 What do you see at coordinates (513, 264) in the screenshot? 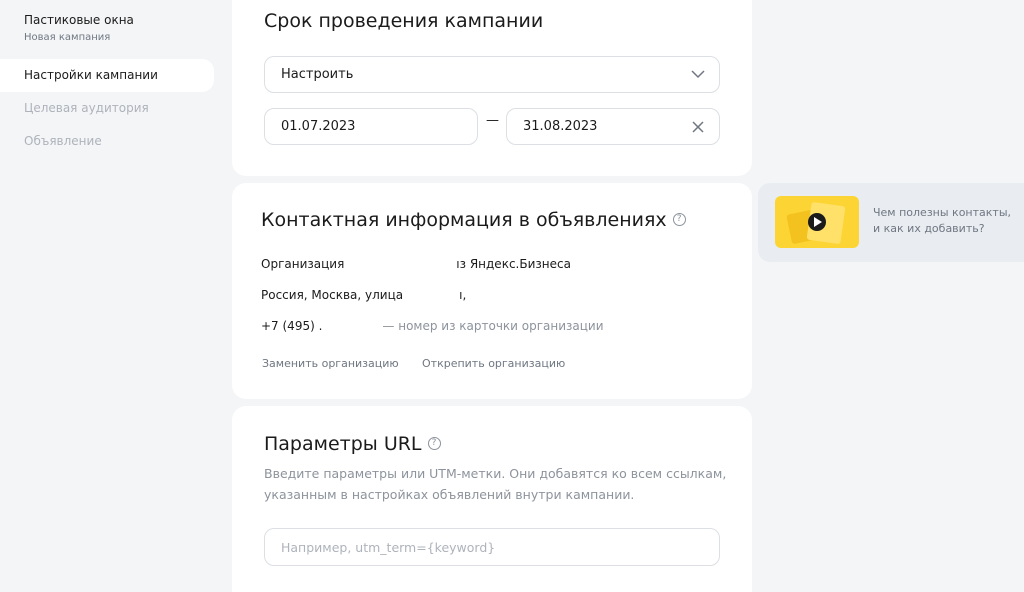
I see `org-source: ıз Яндекс.Бизнеса` at bounding box center [513, 264].